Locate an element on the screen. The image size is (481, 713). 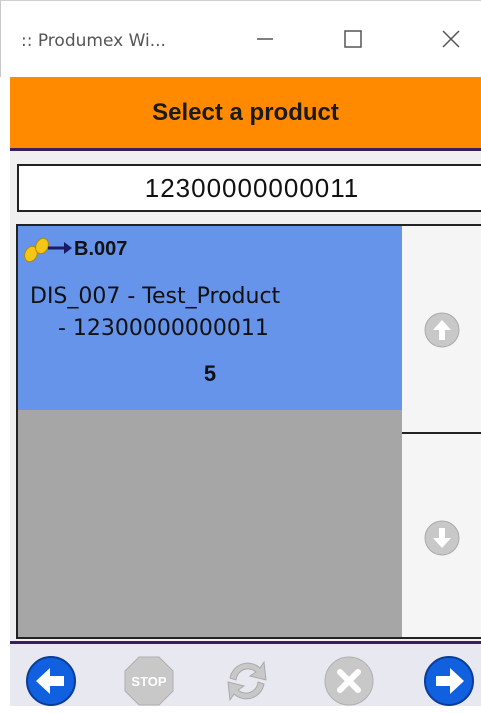
refresh-icon is located at coordinates (247, 681).